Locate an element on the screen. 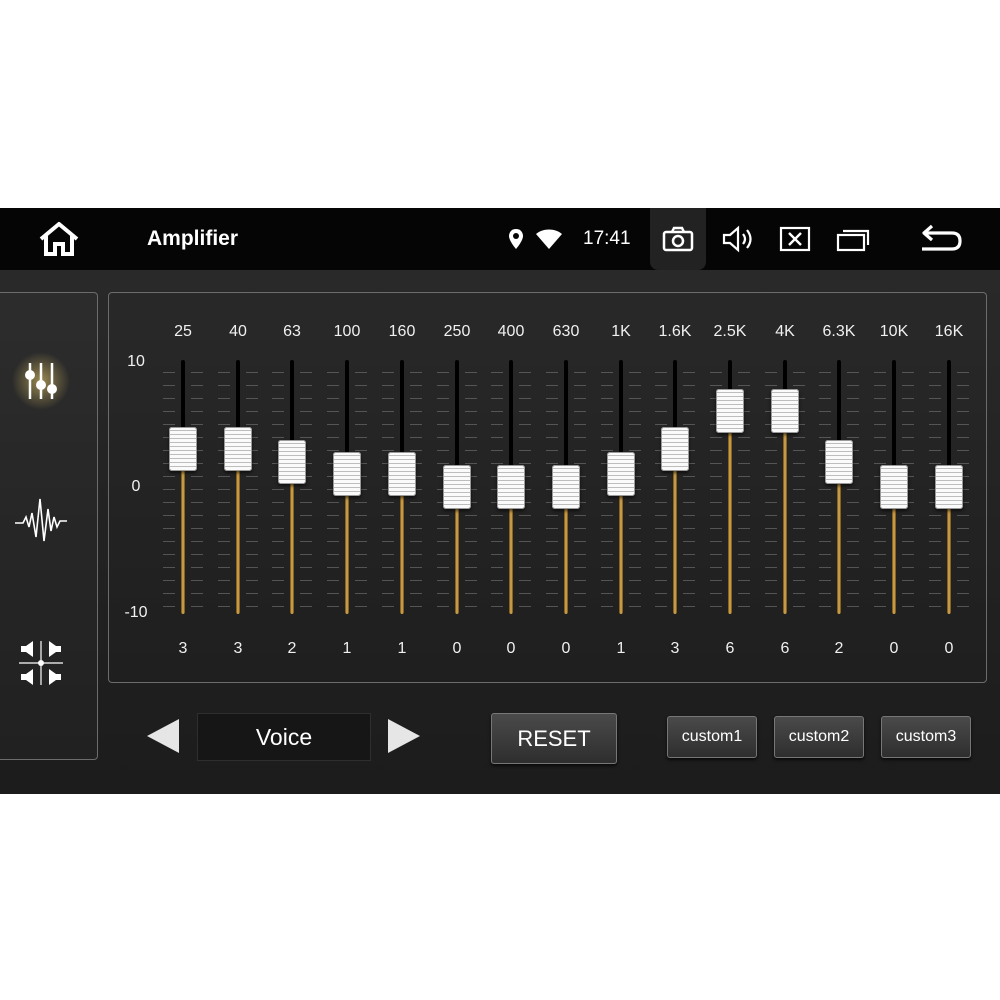 This screenshot has height=1000, width=1000. waveform-icon is located at coordinates (41, 523).